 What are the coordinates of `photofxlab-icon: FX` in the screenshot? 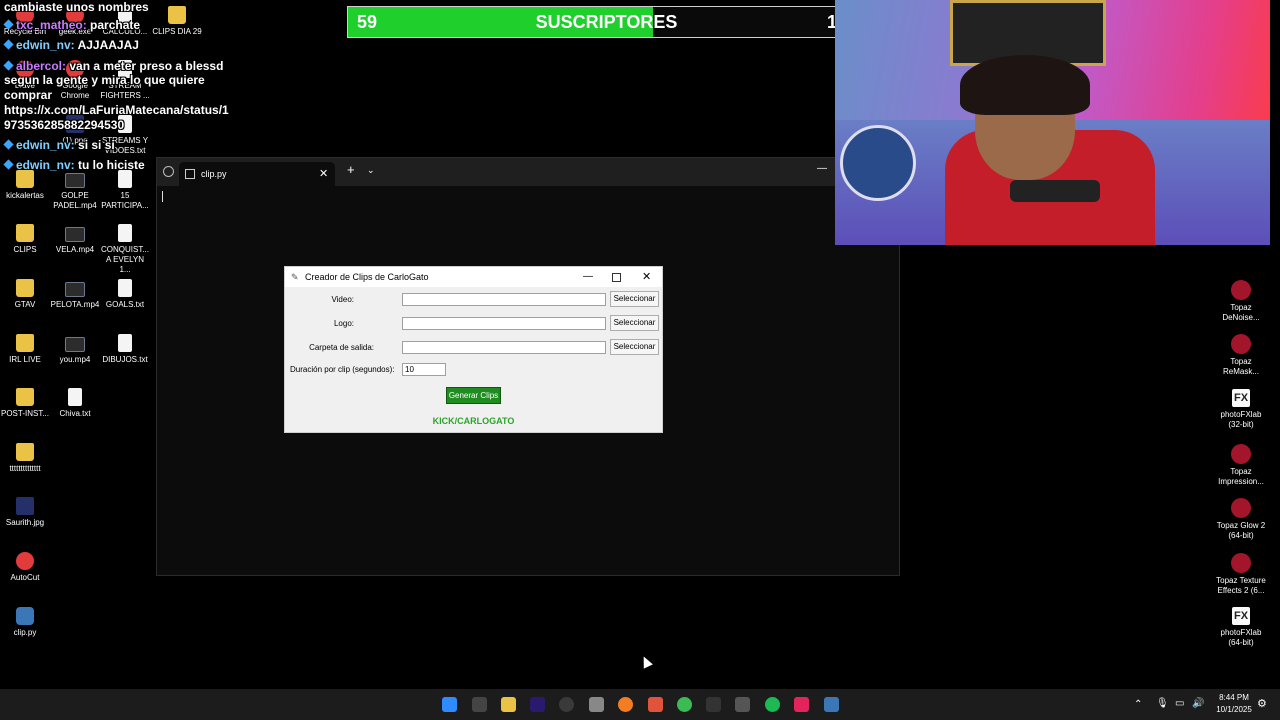 It's located at (1241, 616).